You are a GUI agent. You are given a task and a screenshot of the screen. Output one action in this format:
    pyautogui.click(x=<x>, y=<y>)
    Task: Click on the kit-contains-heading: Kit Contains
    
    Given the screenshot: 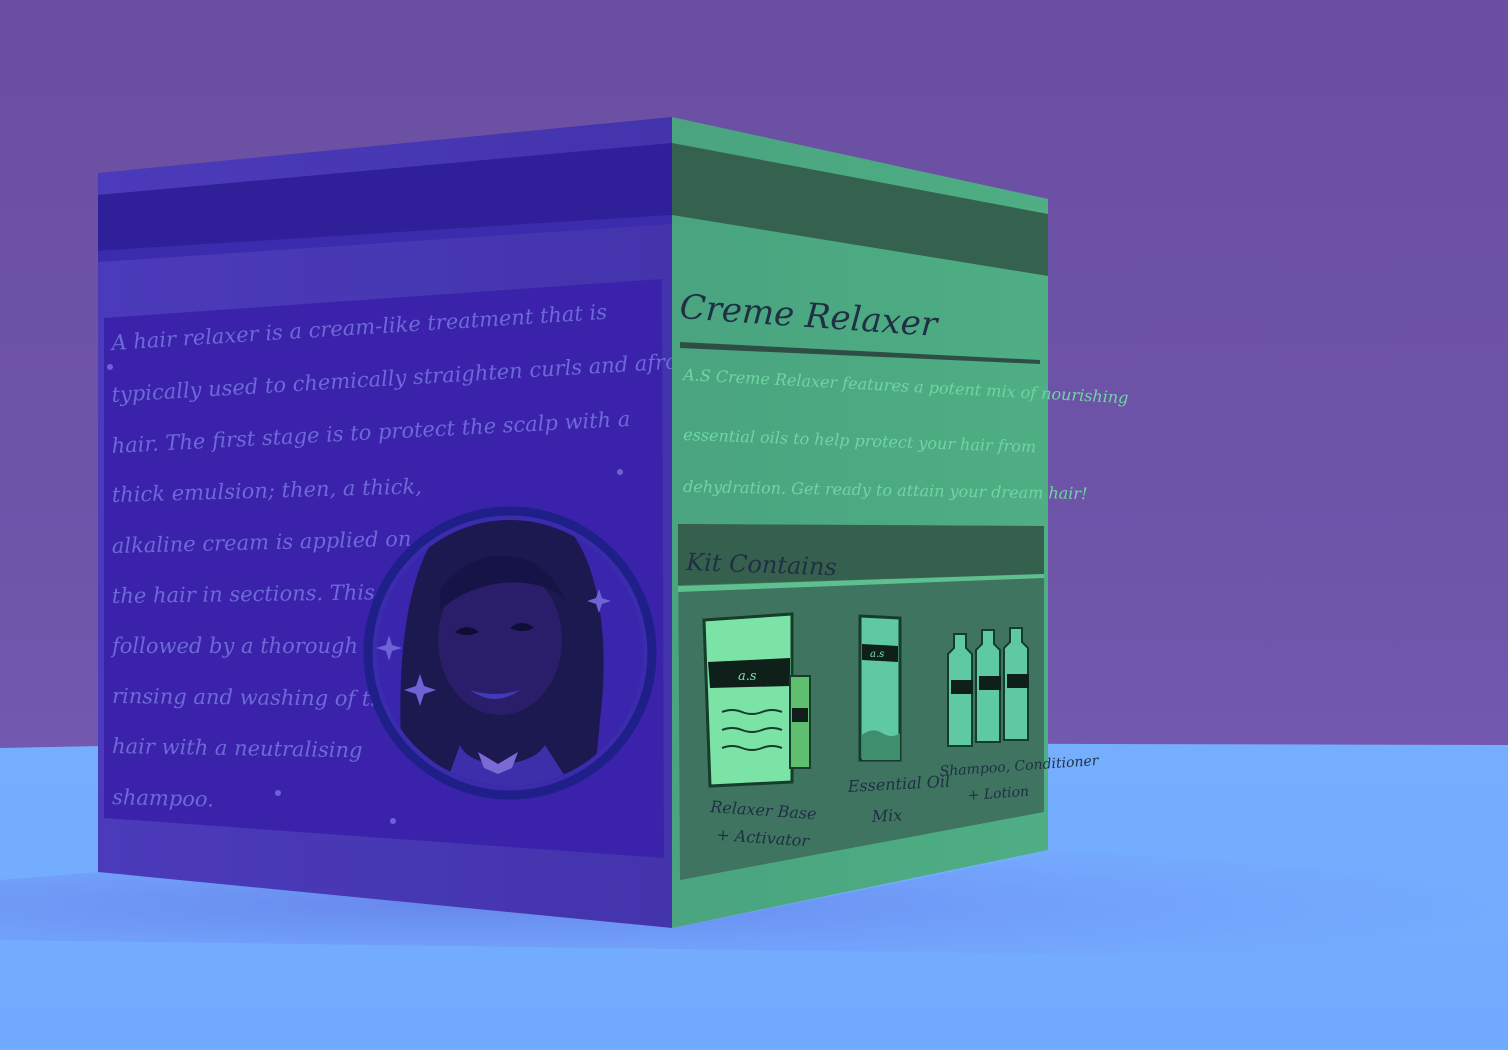 What is the action you would take?
    pyautogui.click(x=761, y=564)
    